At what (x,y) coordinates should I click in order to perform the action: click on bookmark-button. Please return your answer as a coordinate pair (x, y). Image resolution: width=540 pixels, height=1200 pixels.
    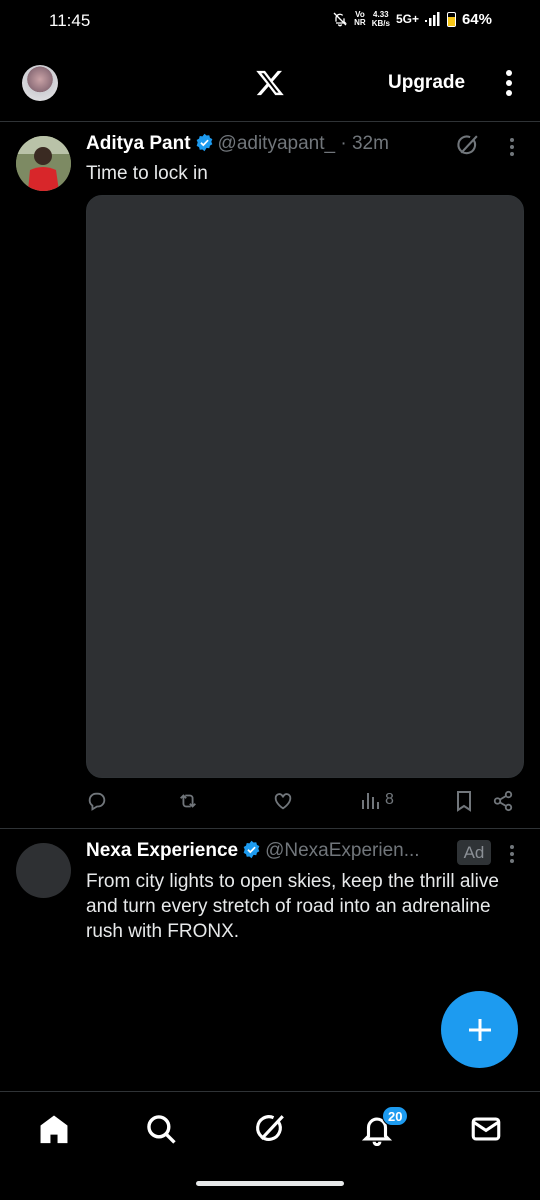
    Looking at the image, I should click on (464, 801).